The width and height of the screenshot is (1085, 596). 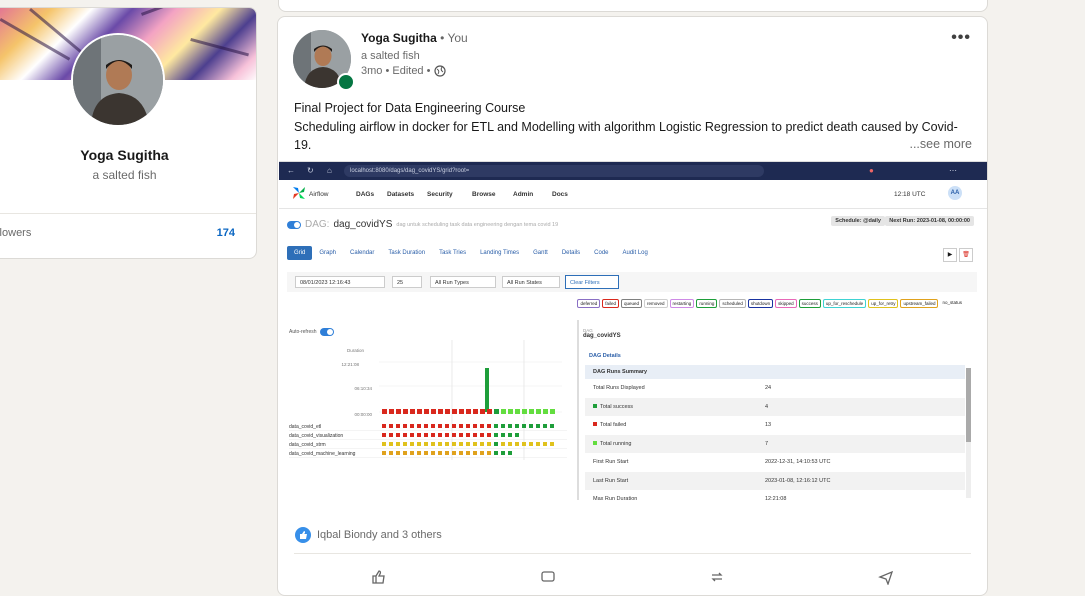 What do you see at coordinates (128, 155) in the screenshot?
I see `profile-name: Yoga Sugitha` at bounding box center [128, 155].